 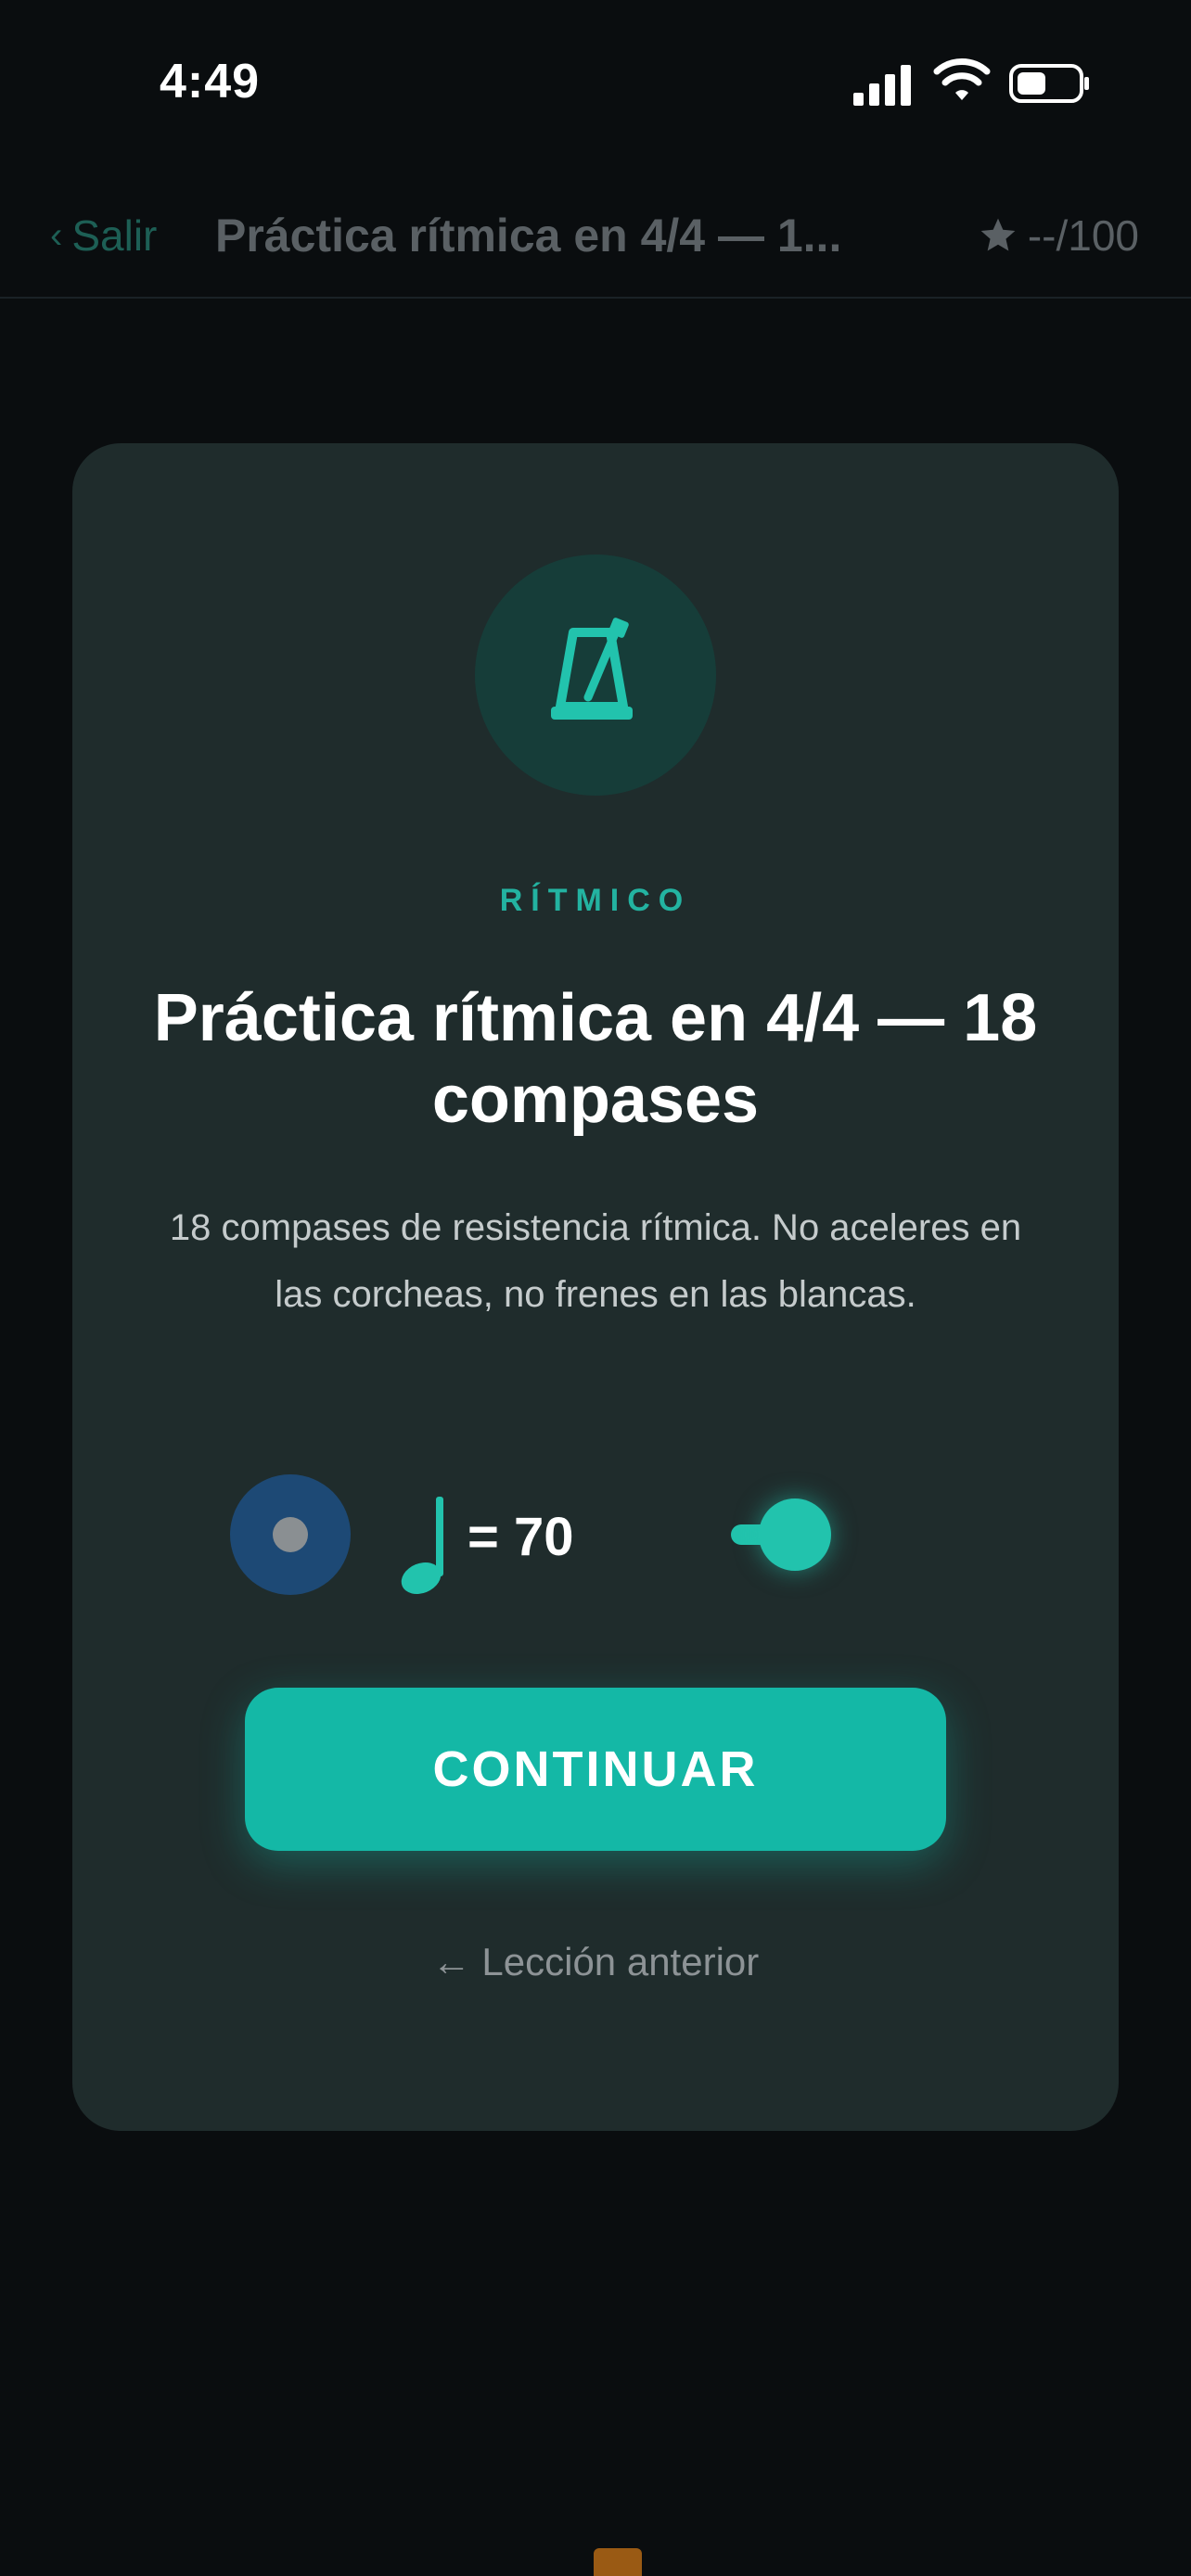 What do you see at coordinates (595, 900) in the screenshot?
I see `category-label: RÍTMICO` at bounding box center [595, 900].